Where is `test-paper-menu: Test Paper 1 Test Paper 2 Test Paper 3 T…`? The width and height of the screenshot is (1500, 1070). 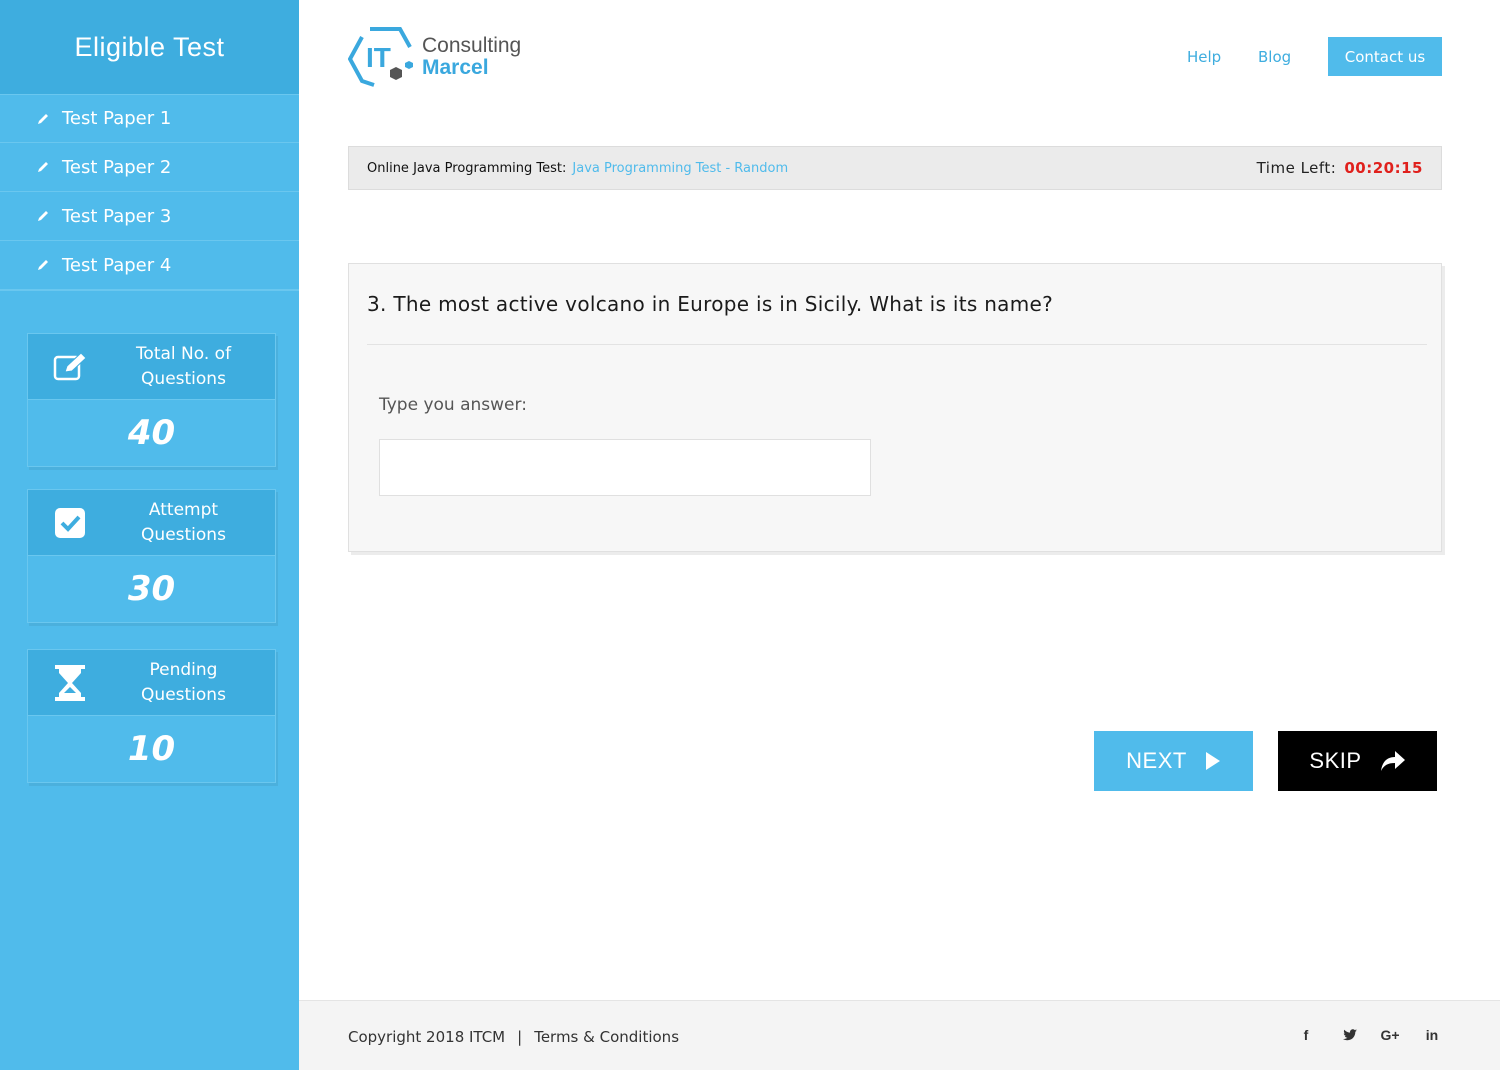 test-paper-menu: Test Paper 1 Test Paper 2 Test Paper 3 T… is located at coordinates (149, 192).